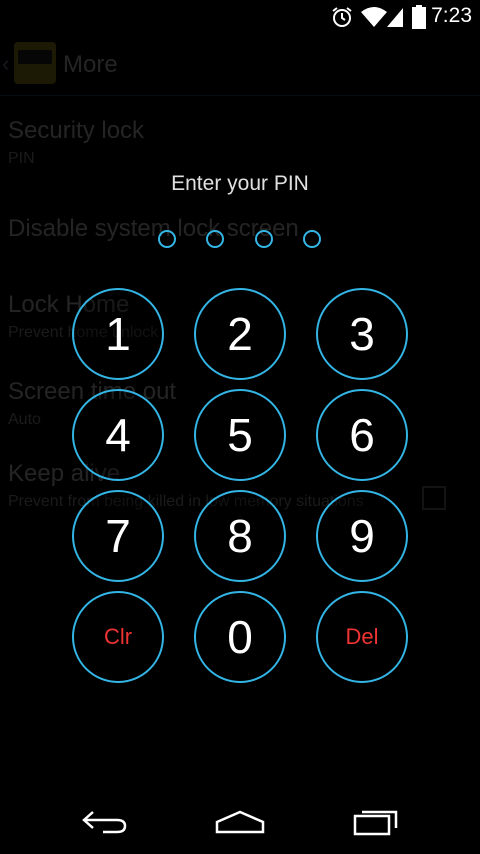  What do you see at coordinates (118, 536) in the screenshot?
I see `key-7: 7` at bounding box center [118, 536].